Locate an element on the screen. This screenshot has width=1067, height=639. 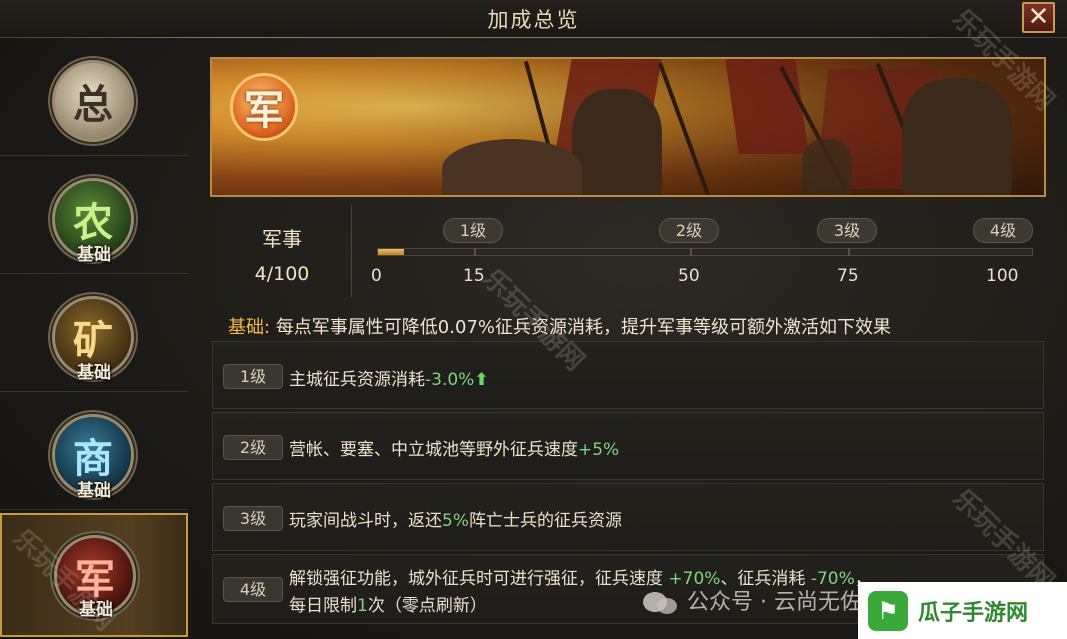
row-effect-text-line2: 每日限制1次（零点刷新） is located at coordinates (388, 603).